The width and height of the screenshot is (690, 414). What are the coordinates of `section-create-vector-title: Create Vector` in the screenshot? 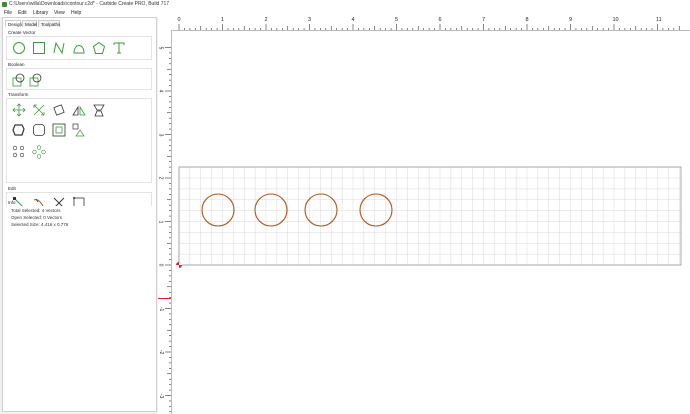 It's located at (22, 32).